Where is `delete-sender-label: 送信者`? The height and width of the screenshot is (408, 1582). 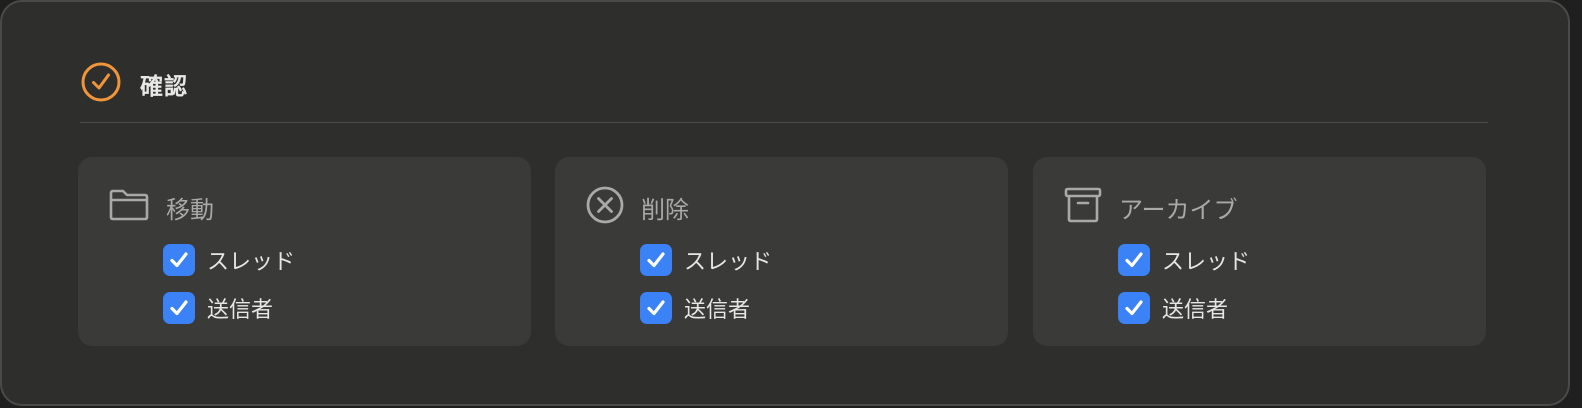
delete-sender-label: 送信者 is located at coordinates (717, 310).